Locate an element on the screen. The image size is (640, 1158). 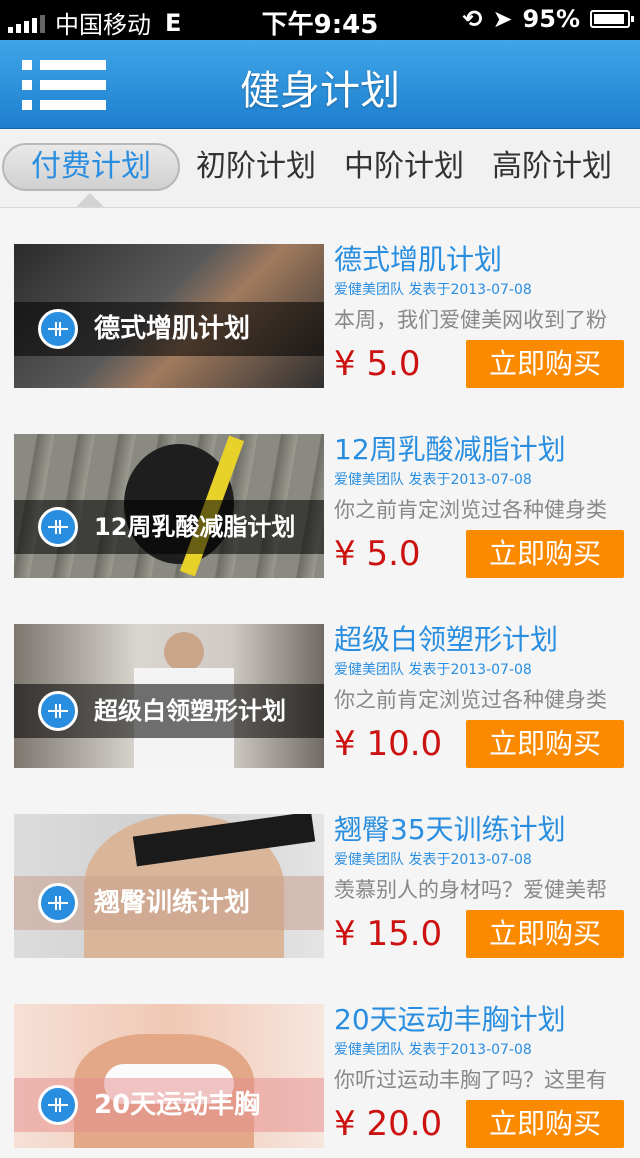
battery-percent: 95% is located at coordinates (551, 19).